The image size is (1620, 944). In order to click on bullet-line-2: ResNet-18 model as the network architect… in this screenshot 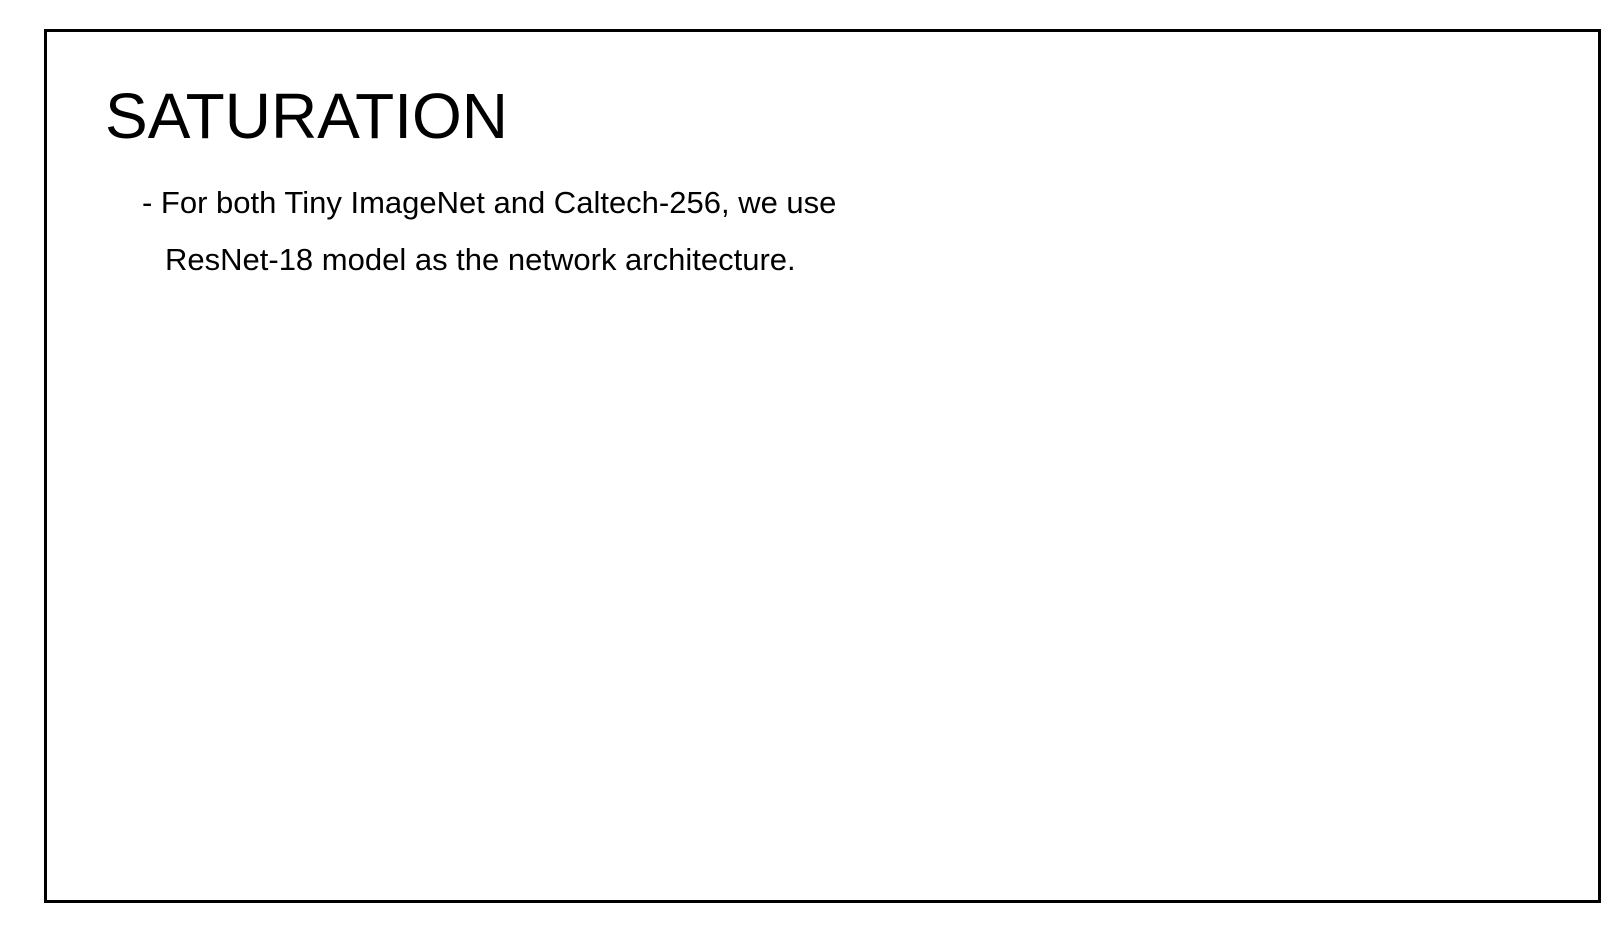, I will do `click(480, 259)`.